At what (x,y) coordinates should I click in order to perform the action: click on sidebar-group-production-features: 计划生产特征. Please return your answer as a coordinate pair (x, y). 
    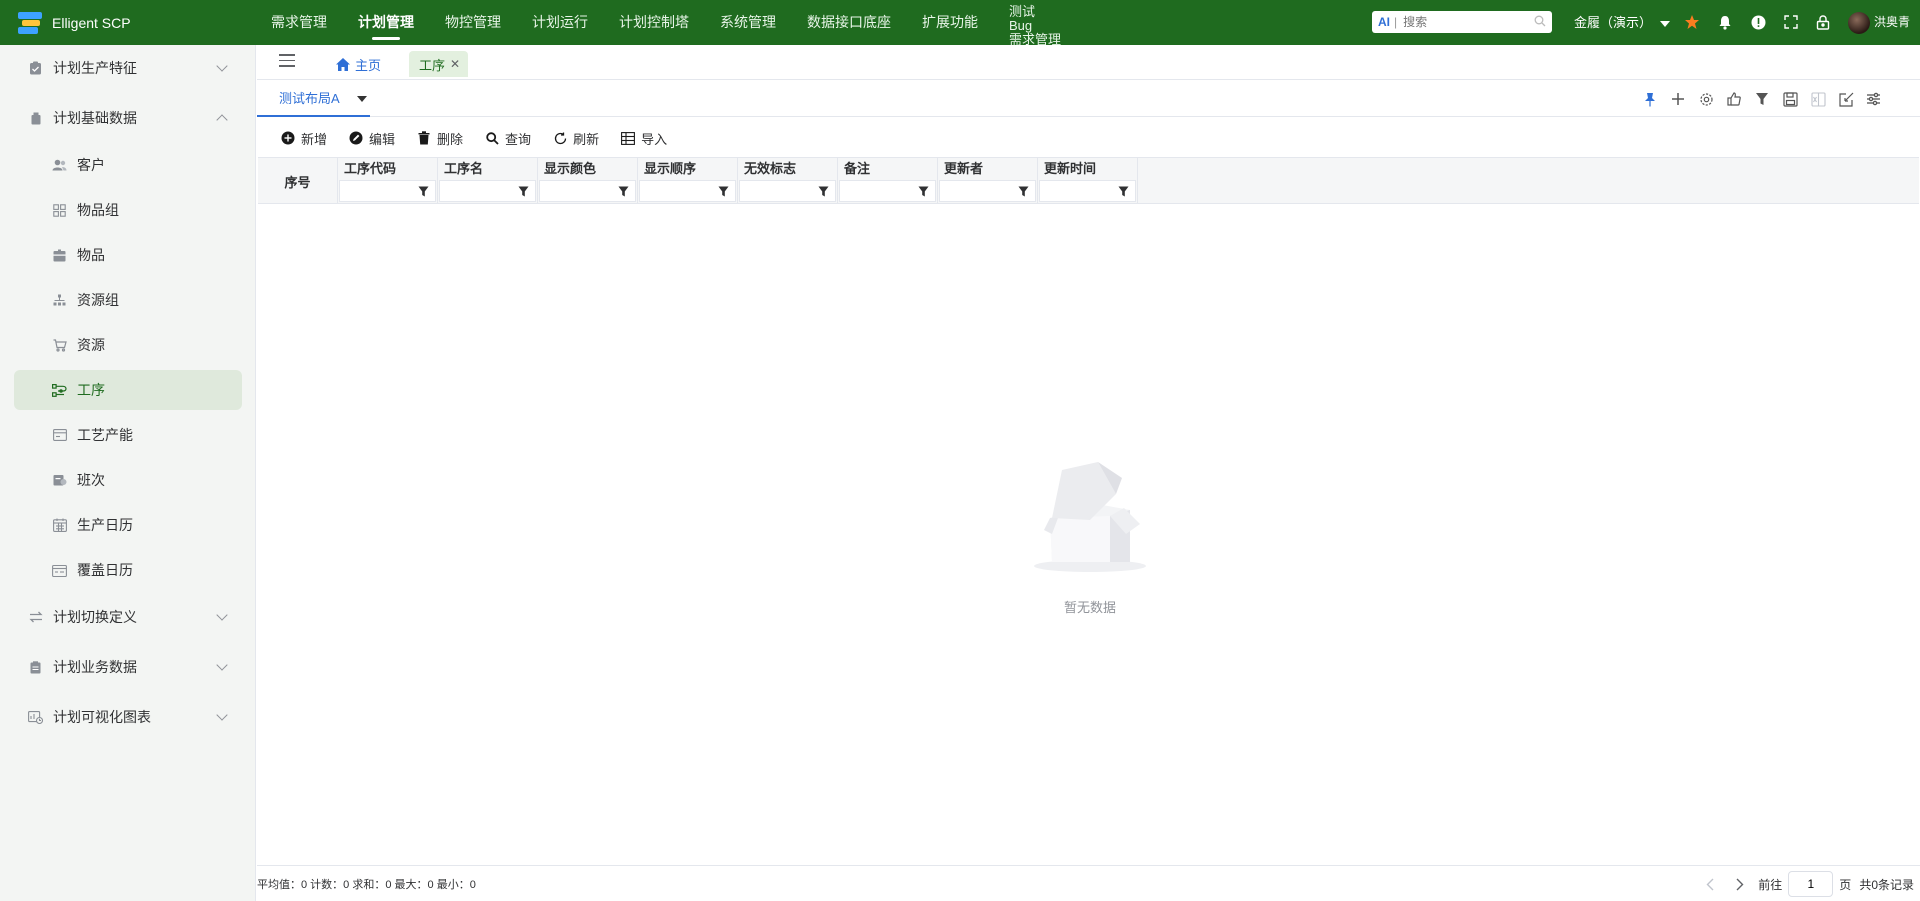
    Looking at the image, I should click on (128, 68).